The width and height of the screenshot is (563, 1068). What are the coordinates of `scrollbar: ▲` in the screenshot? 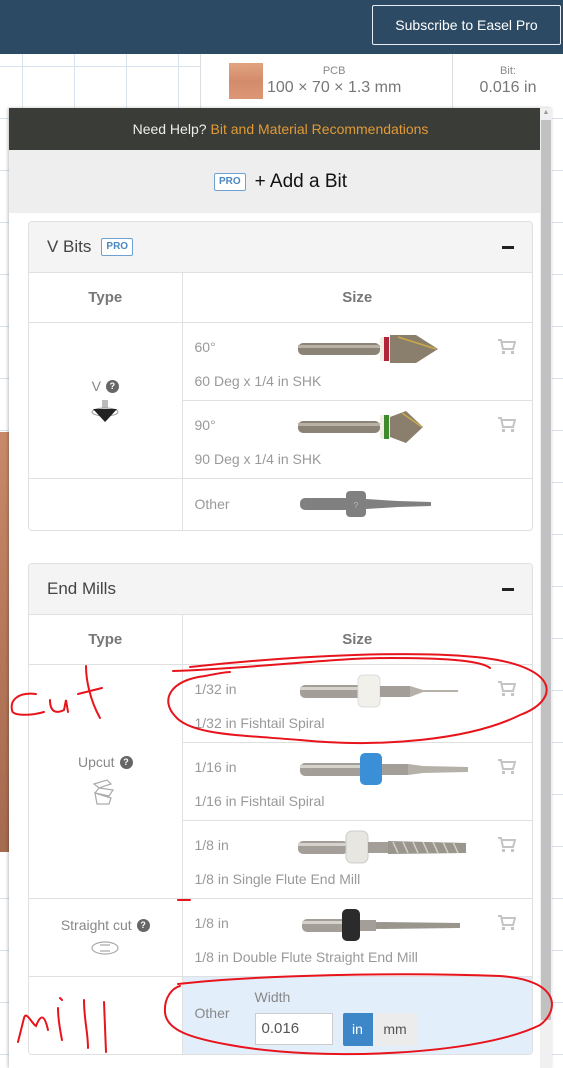 It's located at (546, 588).